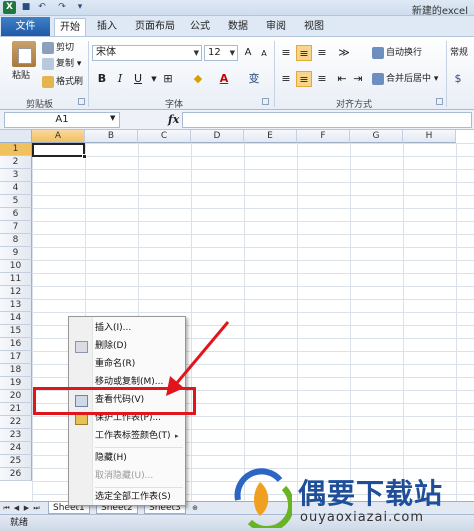  I want to click on tab-view: 视图, so click(314, 27).